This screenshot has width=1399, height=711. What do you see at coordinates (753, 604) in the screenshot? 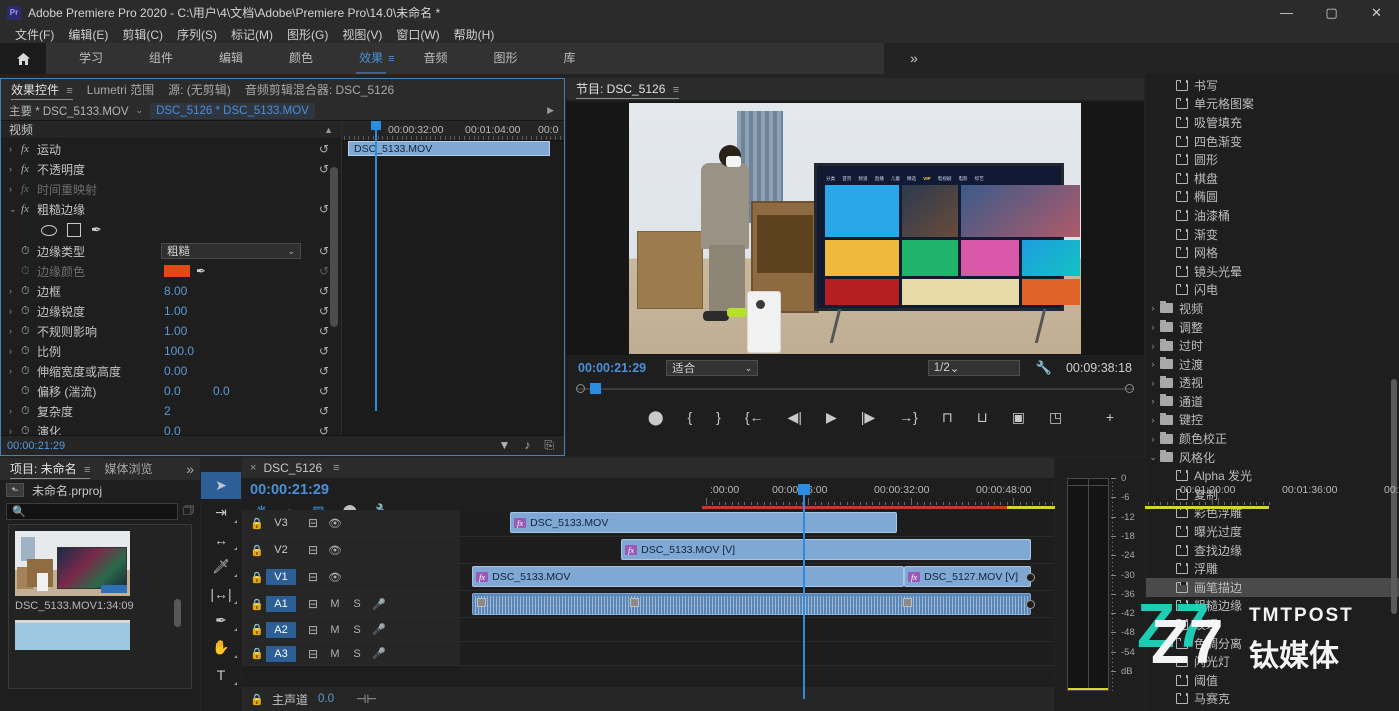
I see `timeline-clip` at bounding box center [753, 604].